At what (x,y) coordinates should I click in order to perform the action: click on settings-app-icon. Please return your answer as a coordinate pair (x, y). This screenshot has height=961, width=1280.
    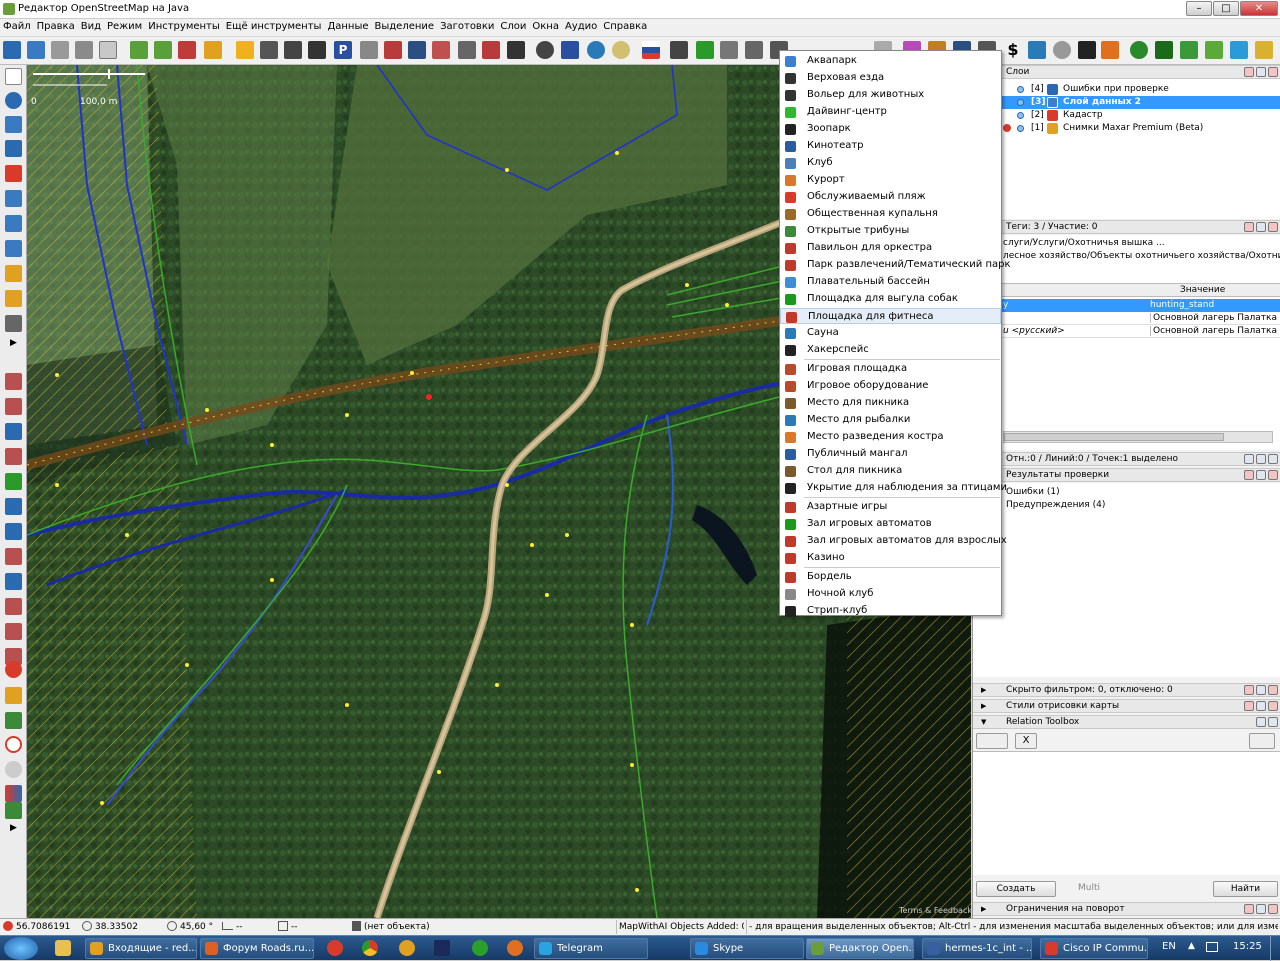
    Looking at the image, I should click on (515, 948).